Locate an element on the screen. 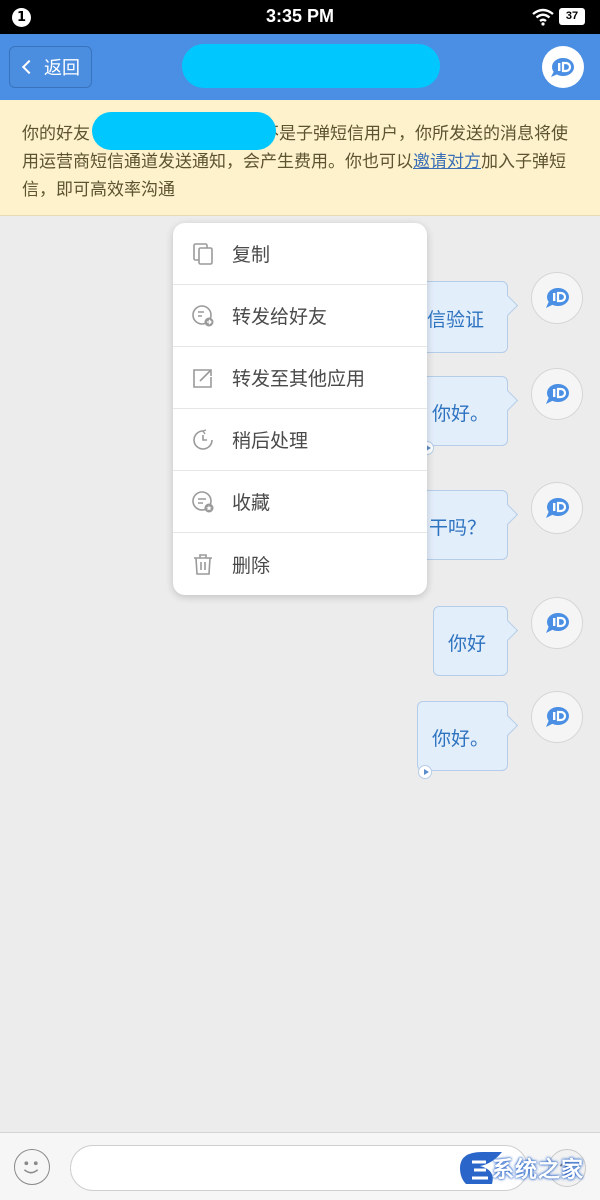 The width and height of the screenshot is (600, 1200). menu-label: 转发给好友 is located at coordinates (280, 317).